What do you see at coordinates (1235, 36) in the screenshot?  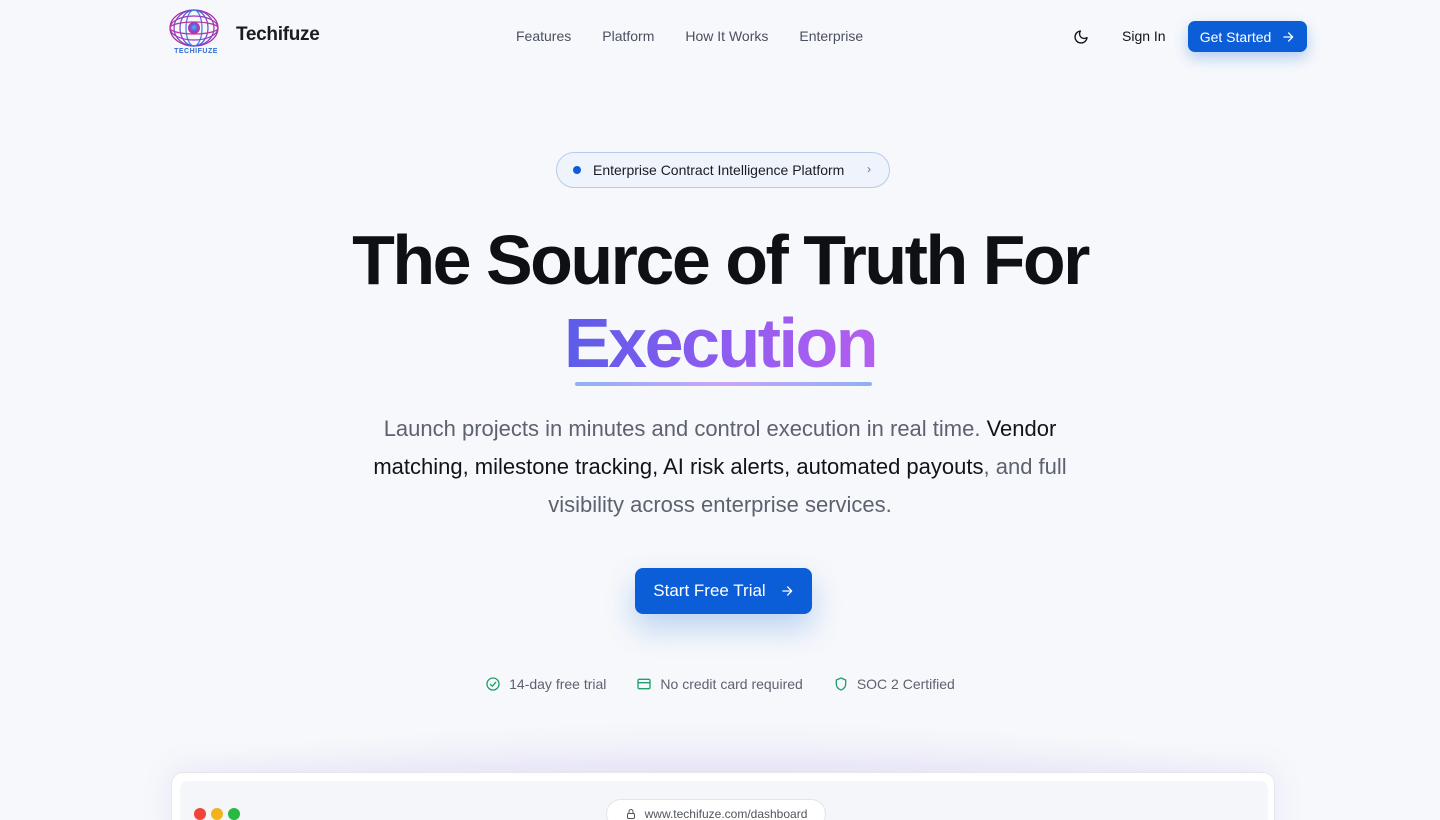 I see `get-started-label: Get Started` at bounding box center [1235, 36].